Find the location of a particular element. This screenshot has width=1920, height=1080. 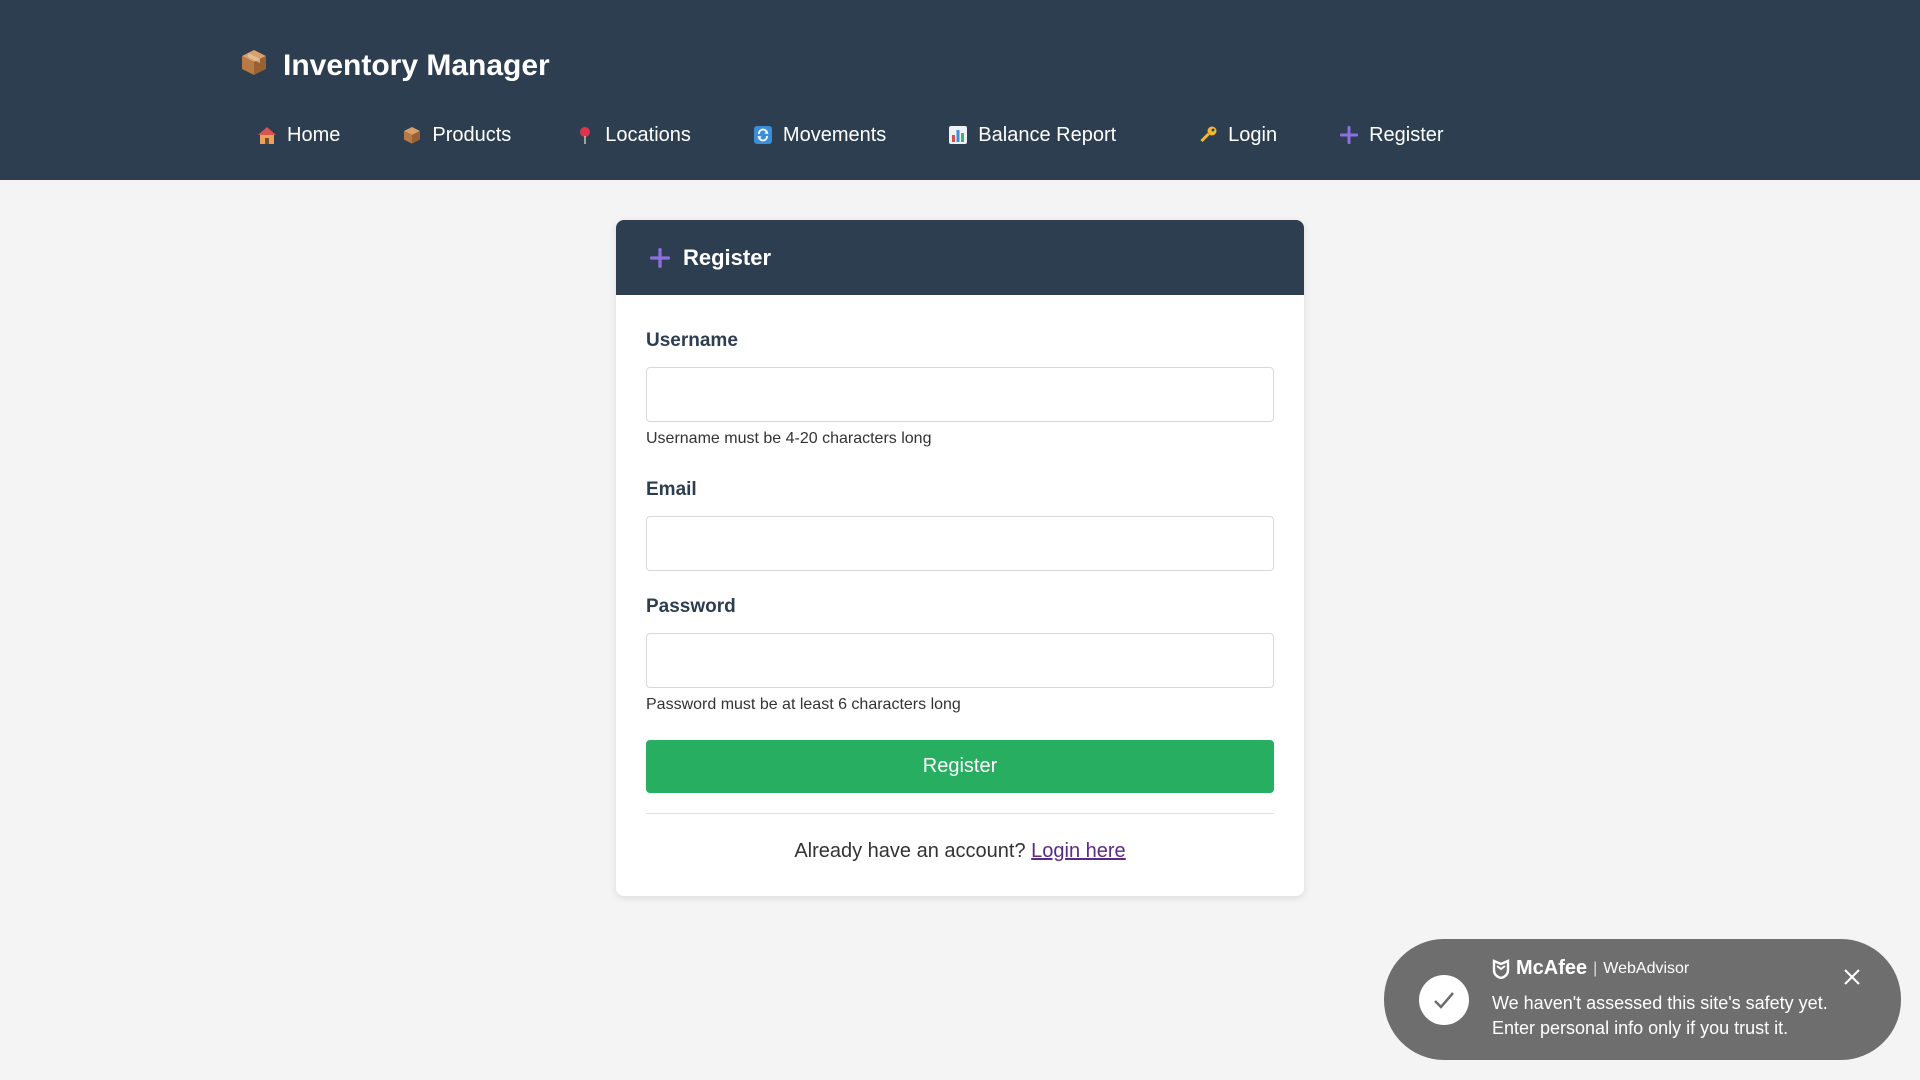

nav-item-label: Locations is located at coordinates (648, 134).